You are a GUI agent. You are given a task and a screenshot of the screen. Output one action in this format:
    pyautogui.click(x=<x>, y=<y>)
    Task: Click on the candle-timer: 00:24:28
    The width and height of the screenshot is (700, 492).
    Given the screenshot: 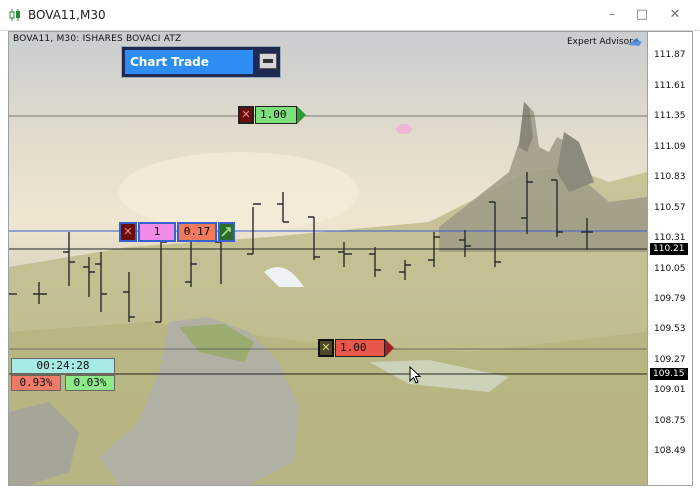 What is the action you would take?
    pyautogui.click(x=63, y=366)
    